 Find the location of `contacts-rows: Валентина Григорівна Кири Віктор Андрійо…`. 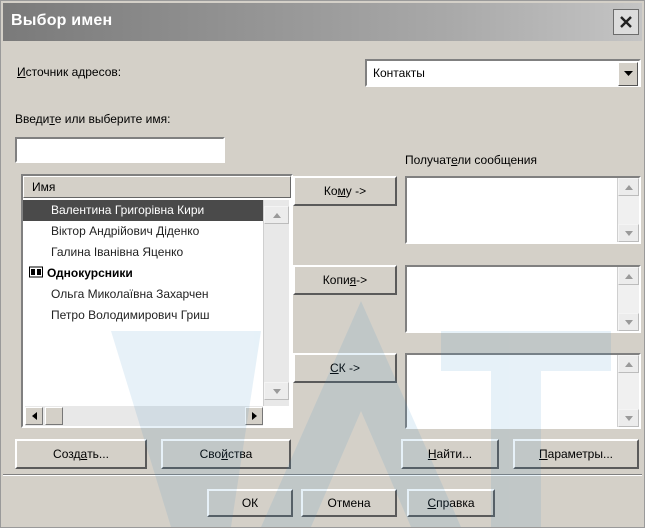

contacts-rows: Валентина Григорівна Кири Віктор Андрійо… is located at coordinates (143, 263).